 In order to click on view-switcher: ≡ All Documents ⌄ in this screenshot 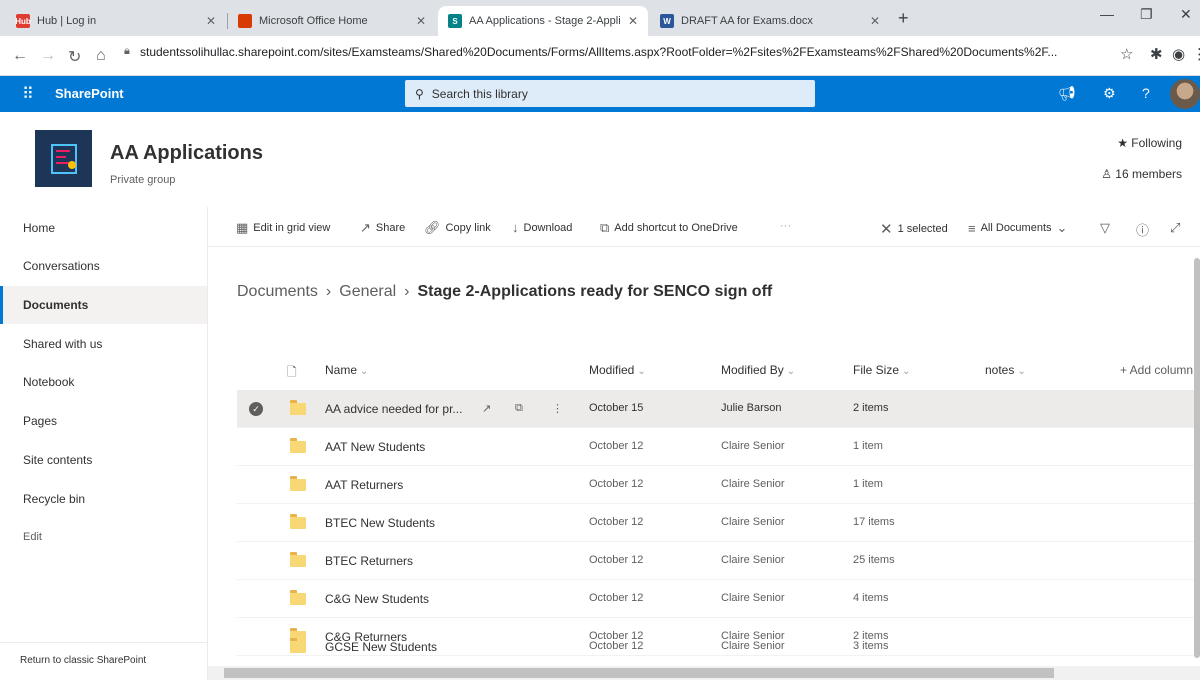, I will do `click(1017, 228)`.